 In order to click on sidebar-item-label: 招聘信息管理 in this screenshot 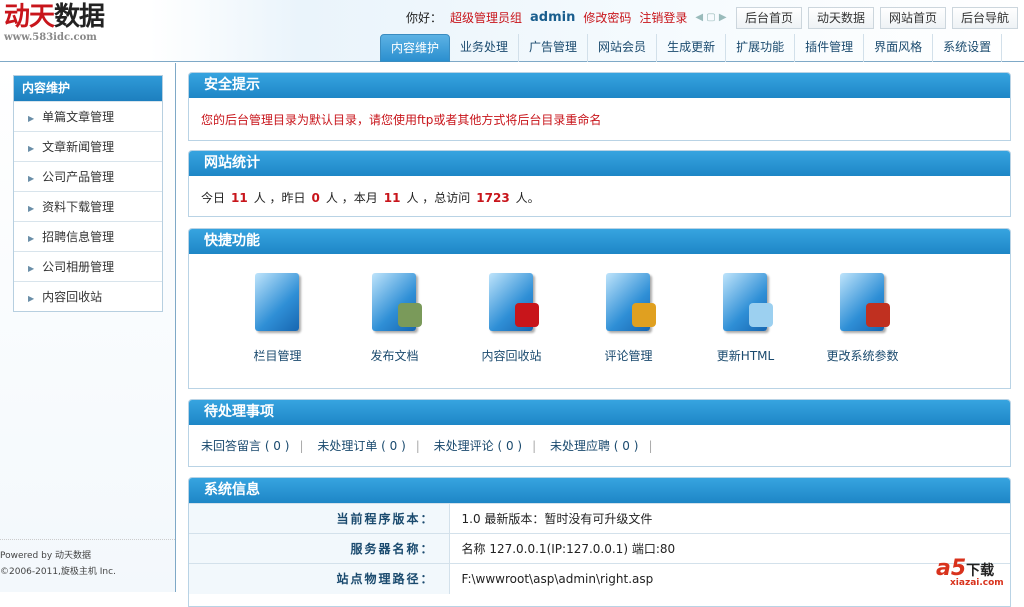, I will do `click(78, 237)`.